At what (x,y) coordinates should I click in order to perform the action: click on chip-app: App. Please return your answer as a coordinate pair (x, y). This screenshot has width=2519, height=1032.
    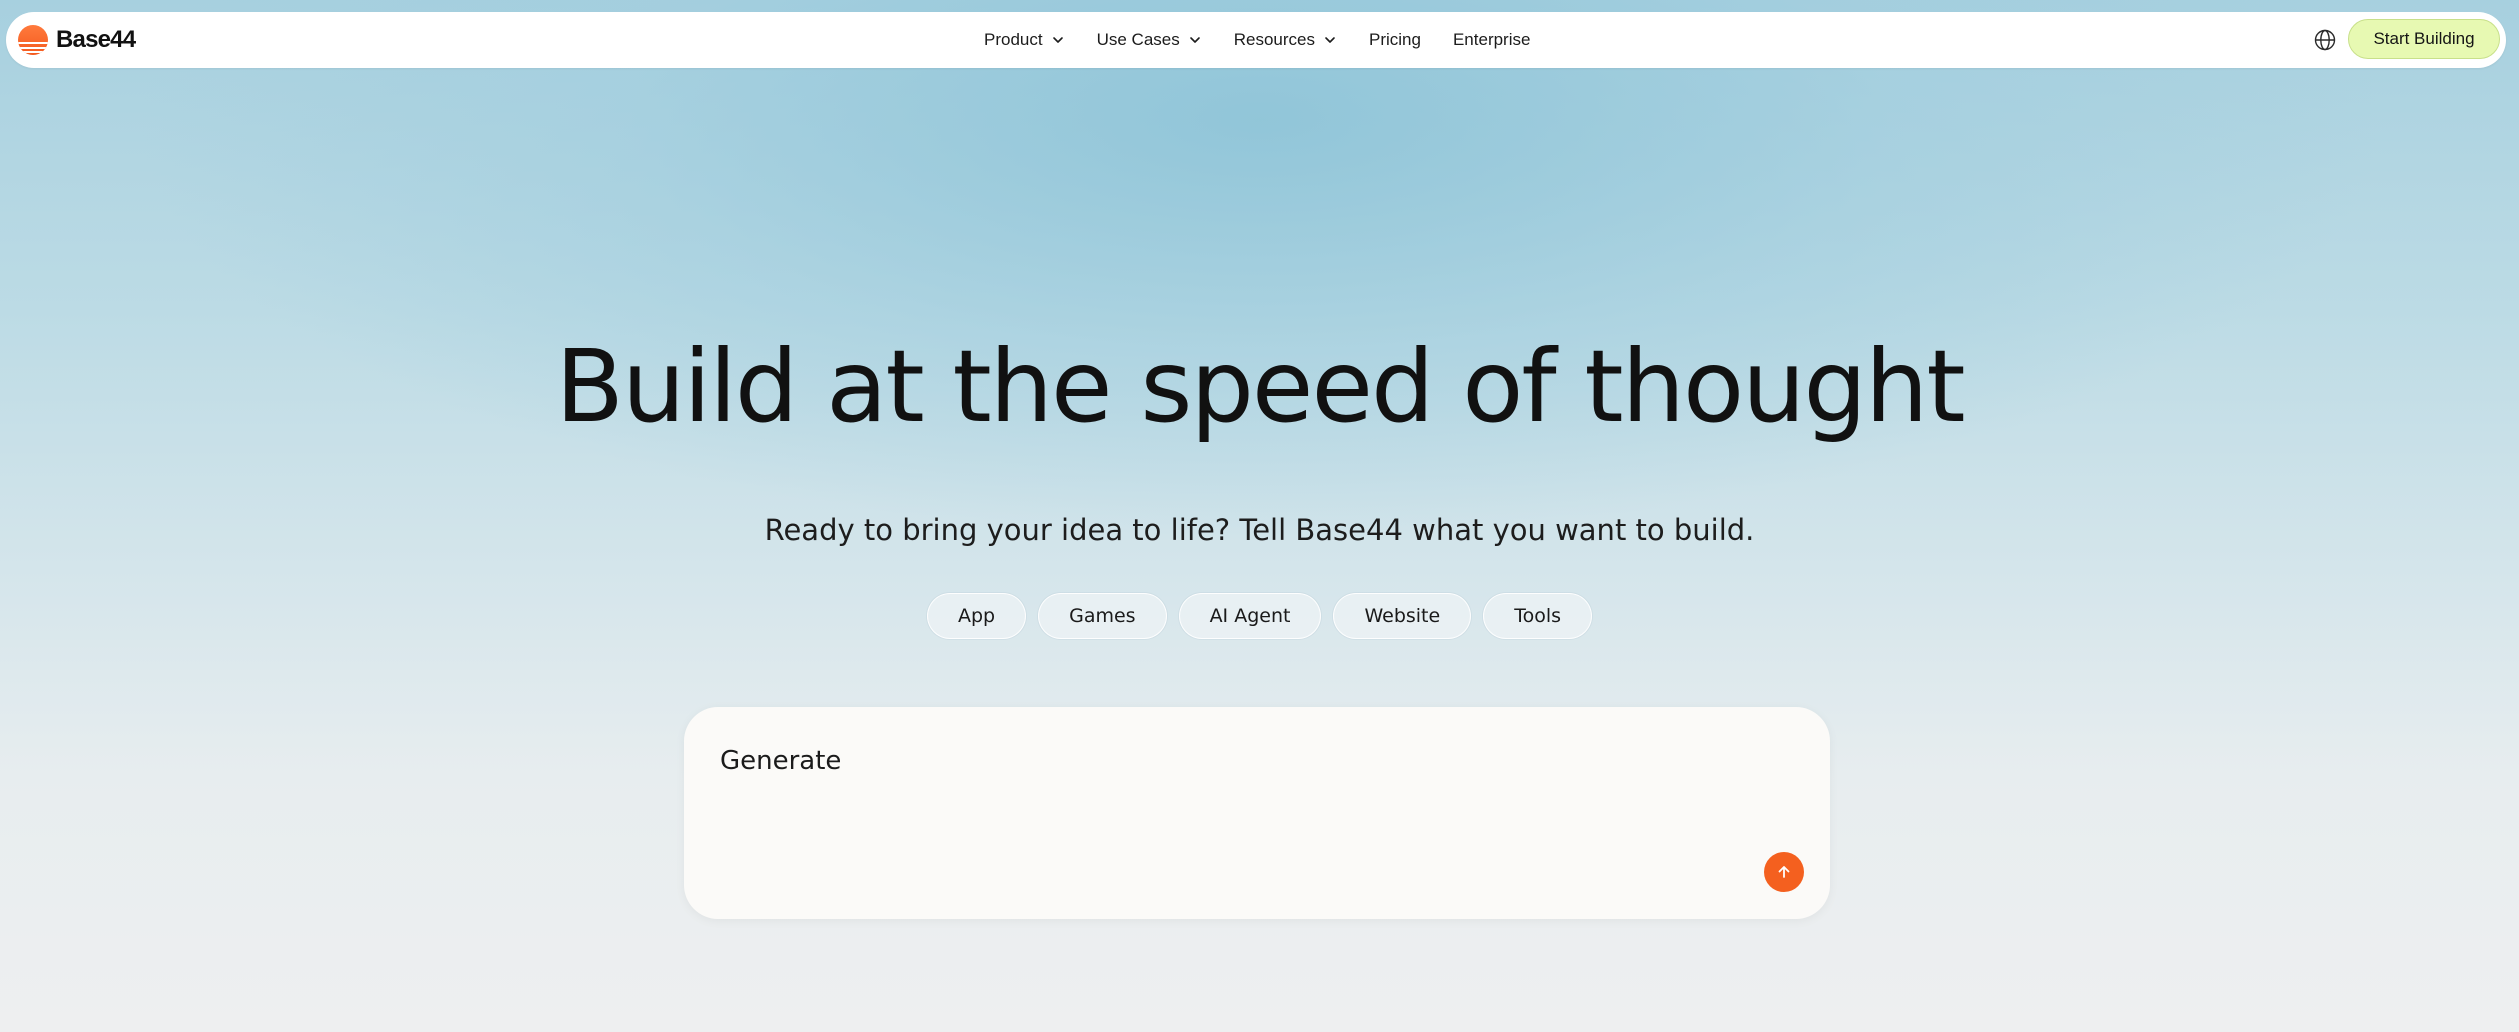
    Looking at the image, I should click on (976, 616).